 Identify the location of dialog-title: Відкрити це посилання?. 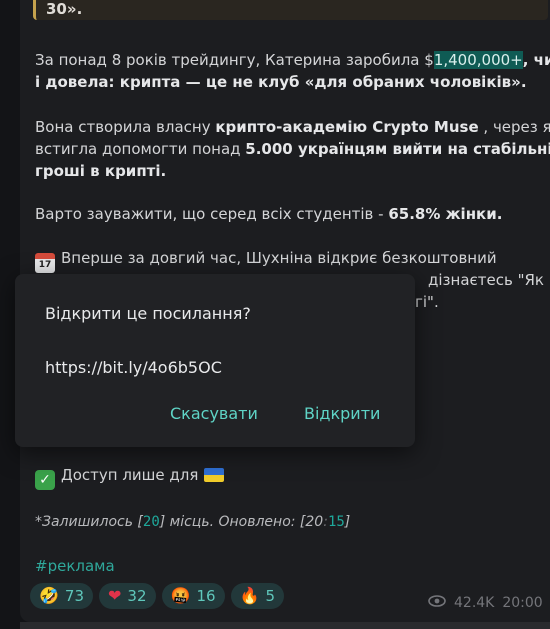
(148, 313).